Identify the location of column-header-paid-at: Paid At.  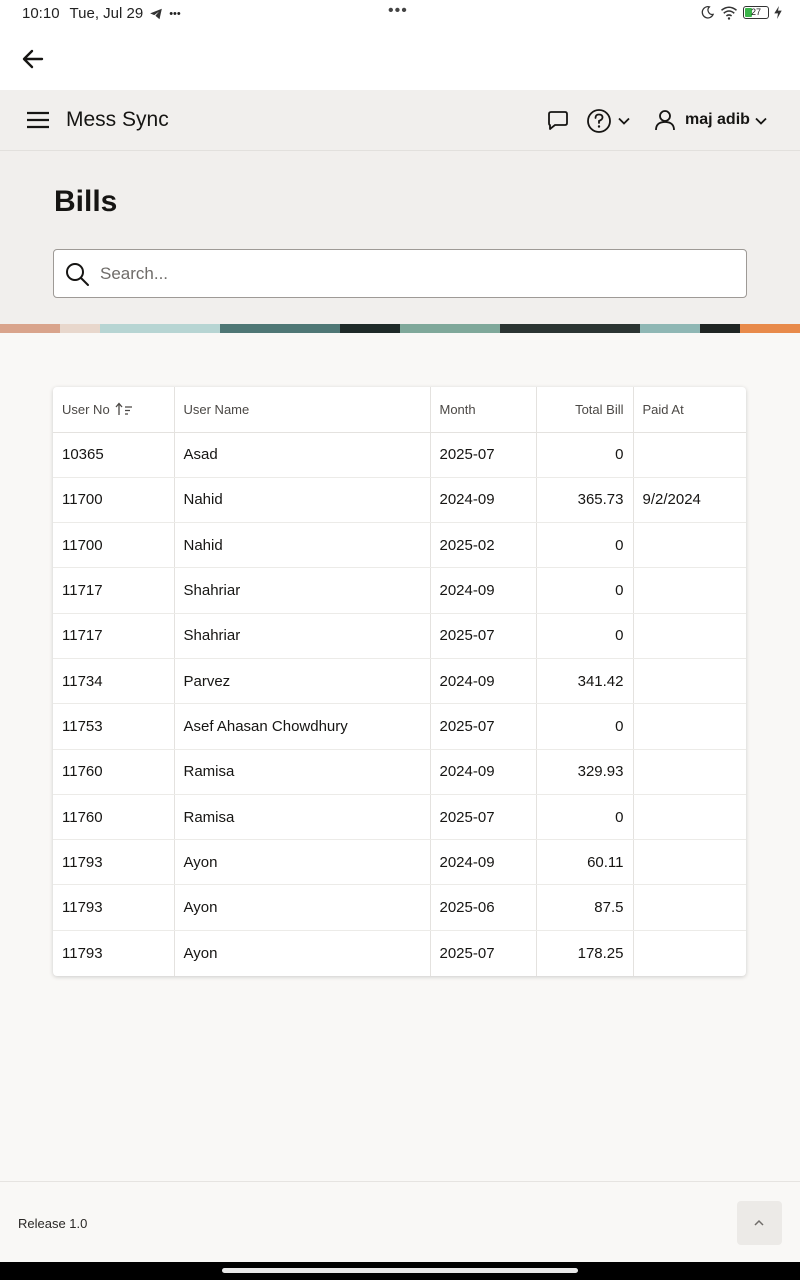
(689, 410).